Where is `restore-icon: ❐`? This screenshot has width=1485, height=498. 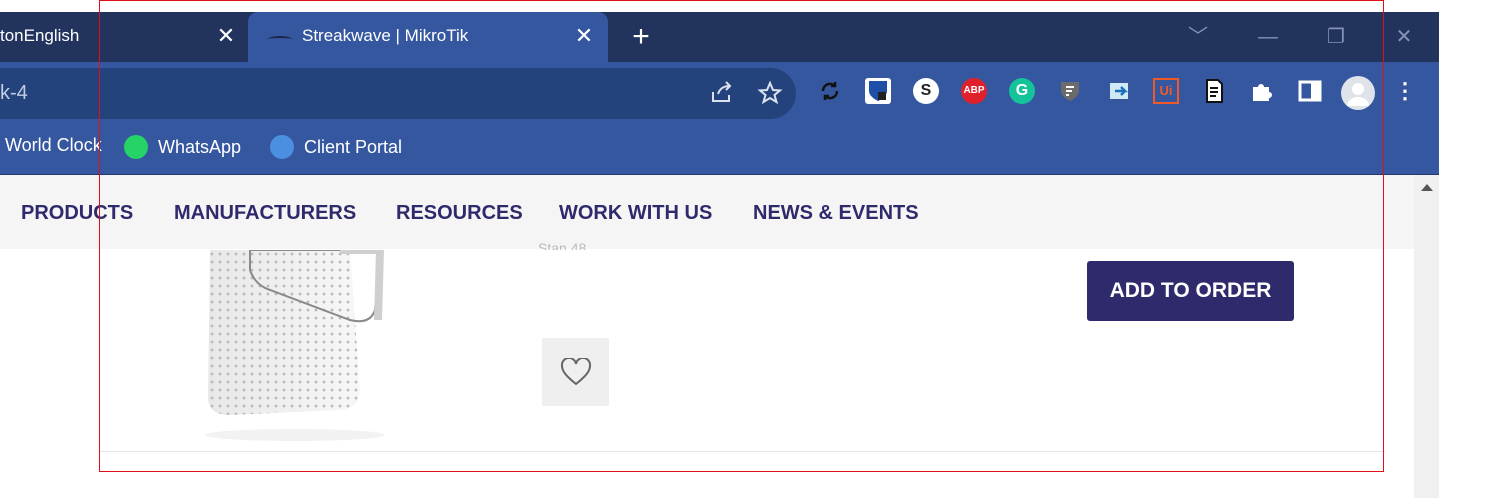
restore-icon: ❐ is located at coordinates (1336, 37).